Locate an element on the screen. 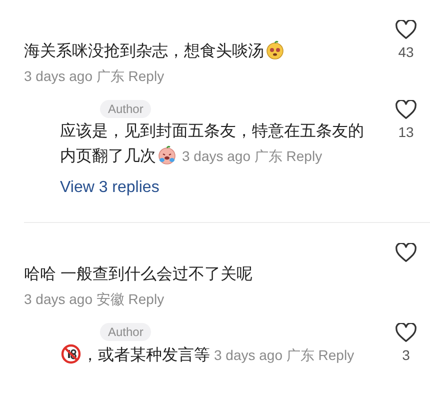 The height and width of the screenshot is (404, 430). comment-text: 应该是，见到封面五条友，特意在五条友的 is located at coordinates (212, 132).